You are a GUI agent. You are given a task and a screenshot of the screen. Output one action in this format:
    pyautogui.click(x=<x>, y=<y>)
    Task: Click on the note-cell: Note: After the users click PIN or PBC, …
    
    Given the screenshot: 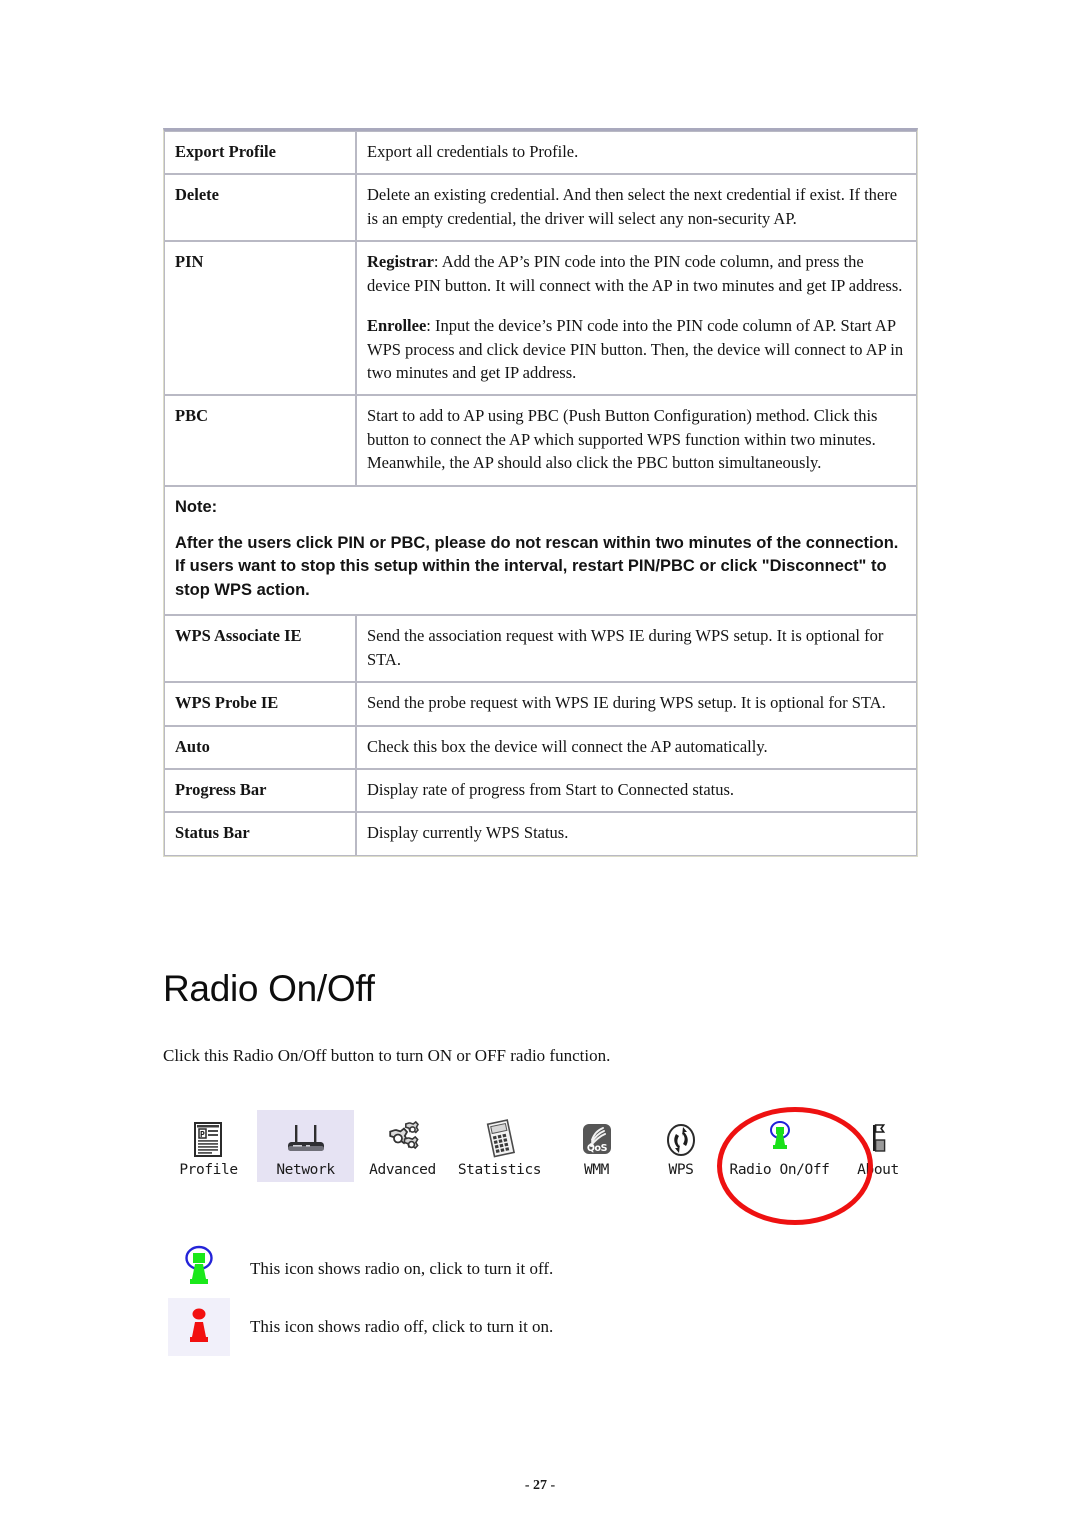 What is the action you would take?
    pyautogui.click(x=540, y=550)
    